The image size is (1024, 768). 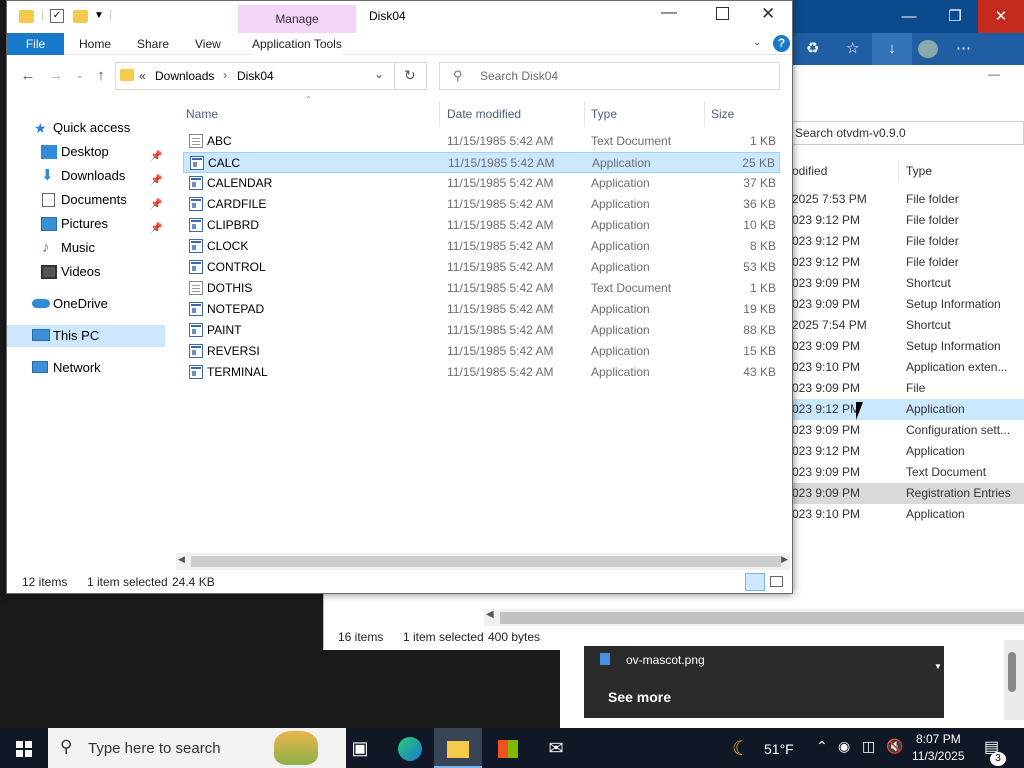 What do you see at coordinates (181, 559) in the screenshot?
I see `scroll-left-icon: ◀` at bounding box center [181, 559].